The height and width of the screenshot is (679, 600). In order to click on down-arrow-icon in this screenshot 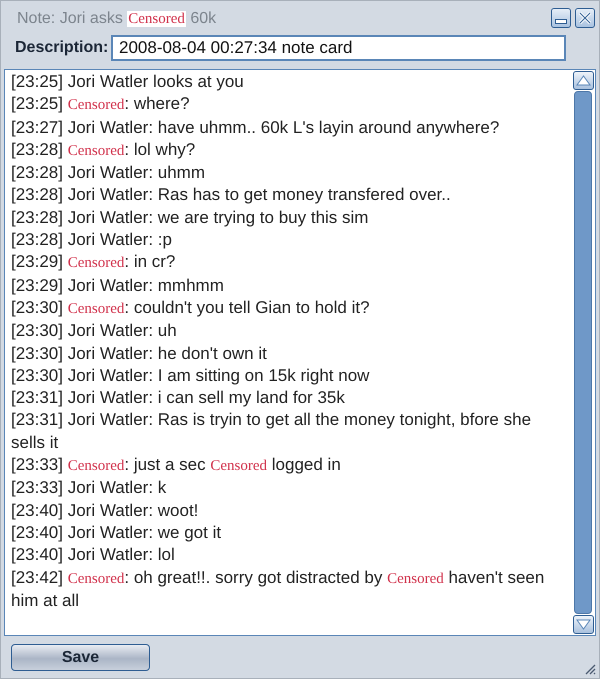, I will do `click(583, 624)`.